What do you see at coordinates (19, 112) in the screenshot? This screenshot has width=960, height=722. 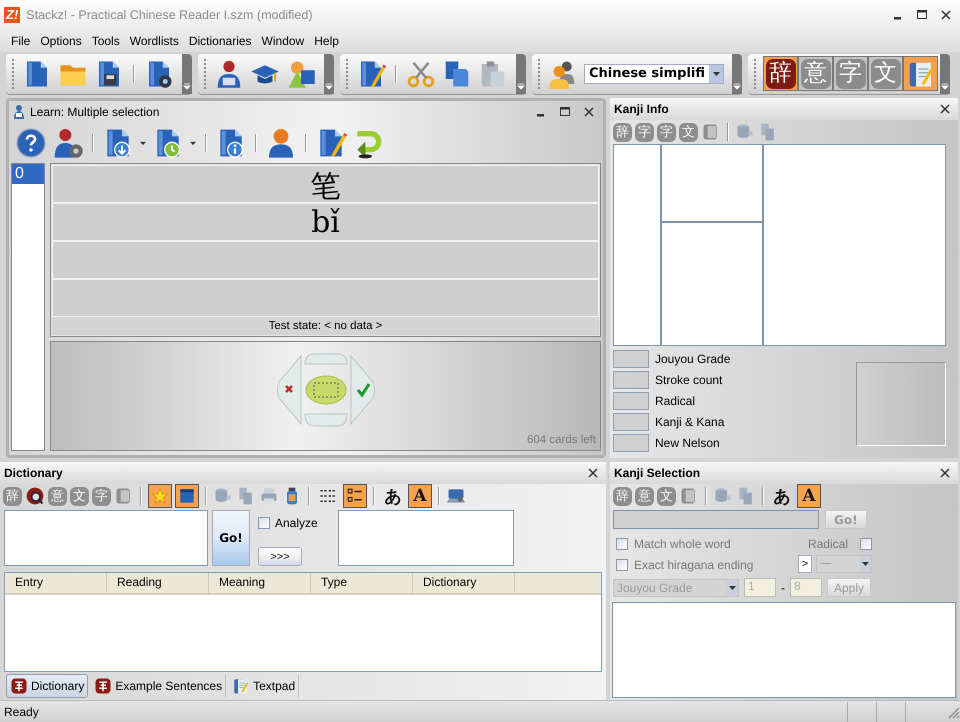 I see `person-icon` at bounding box center [19, 112].